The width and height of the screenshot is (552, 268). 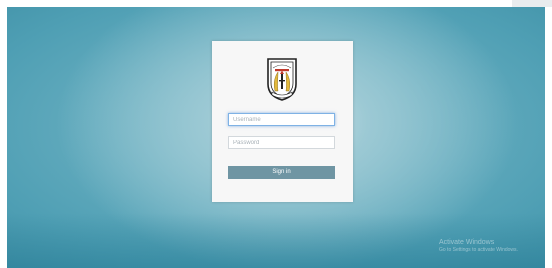 What do you see at coordinates (276, 3) in the screenshot?
I see `top-strip` at bounding box center [276, 3].